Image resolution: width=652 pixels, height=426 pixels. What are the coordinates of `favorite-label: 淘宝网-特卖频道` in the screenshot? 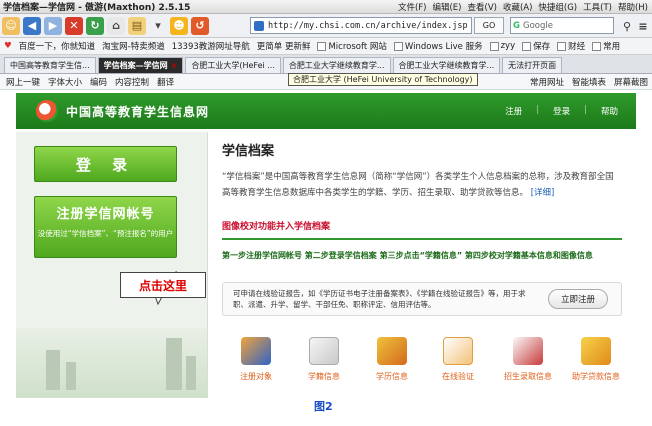 It's located at (133, 47).